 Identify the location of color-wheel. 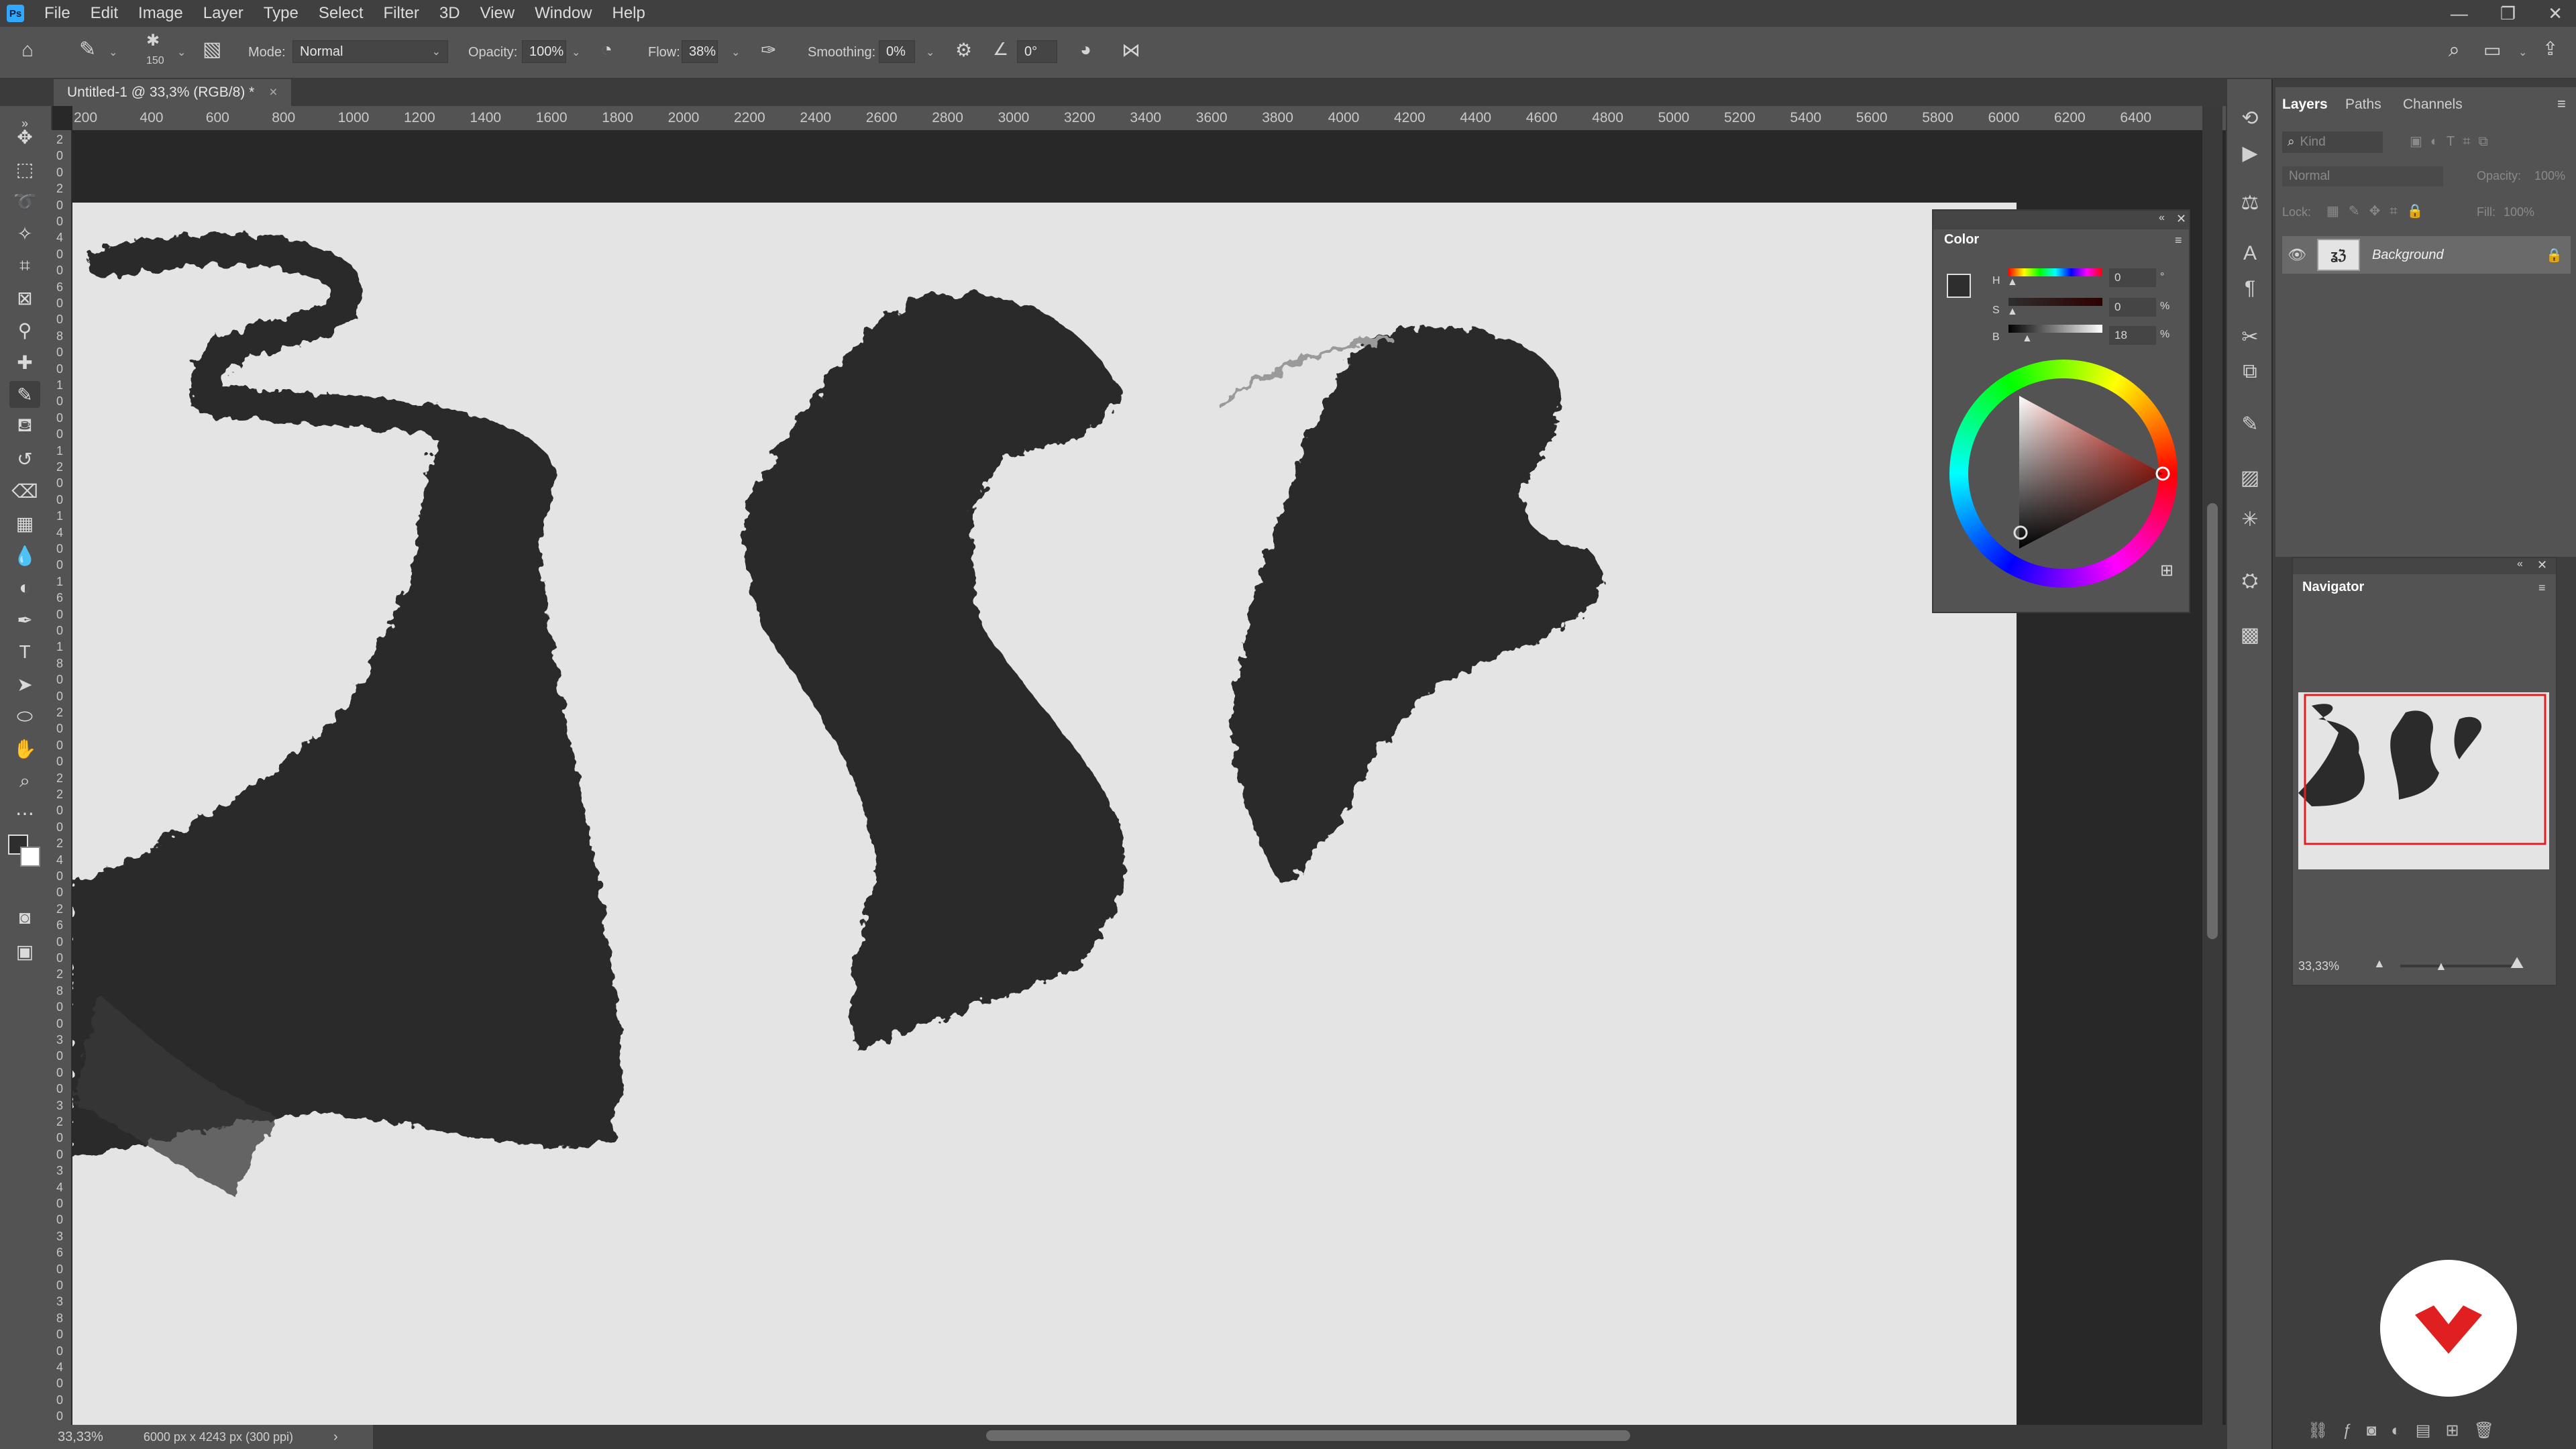
(2063, 474).